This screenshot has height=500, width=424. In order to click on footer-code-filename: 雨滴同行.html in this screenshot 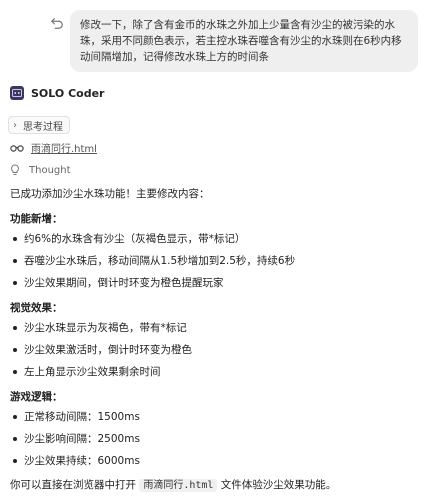, I will do `click(178, 485)`.